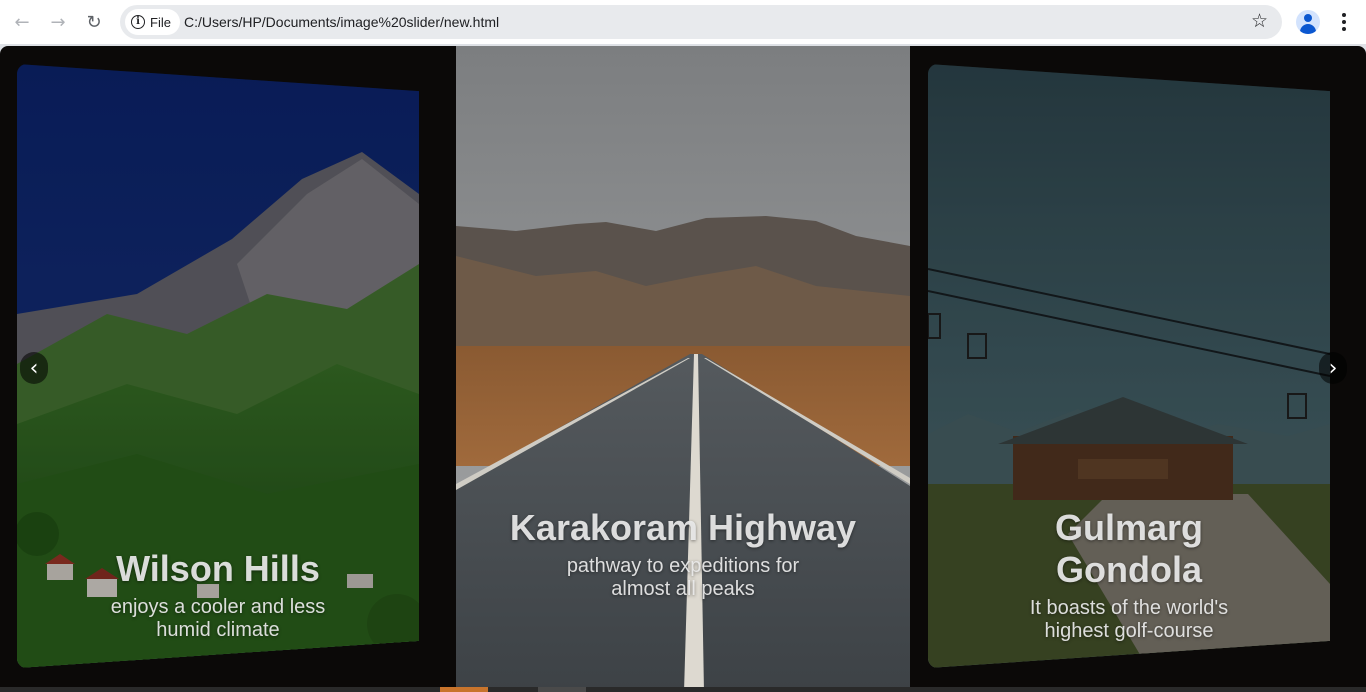  I want to click on prev-arrow-button: ‹, so click(34, 368).